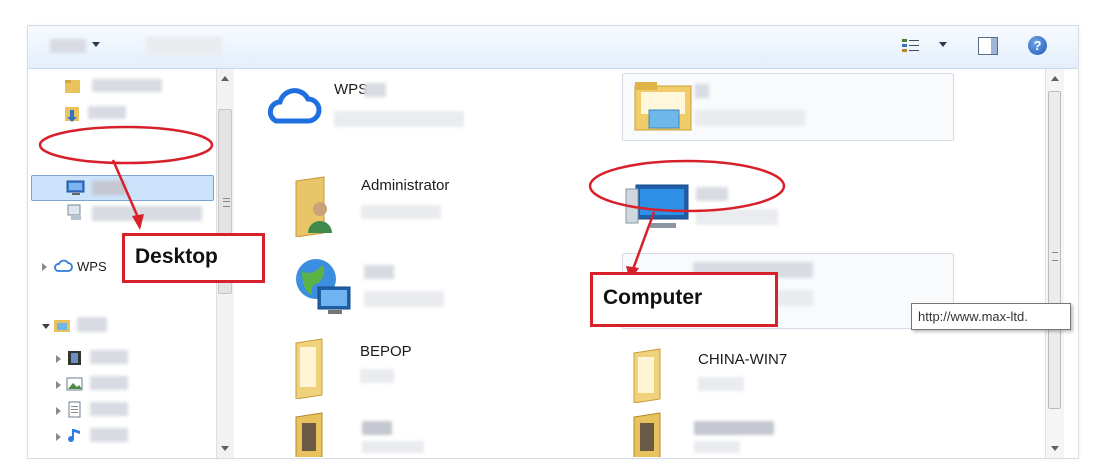 The width and height of the screenshot is (1108, 462). Describe the element at coordinates (743, 359) in the screenshot. I see `item-name: CHINA-WIN7` at that location.